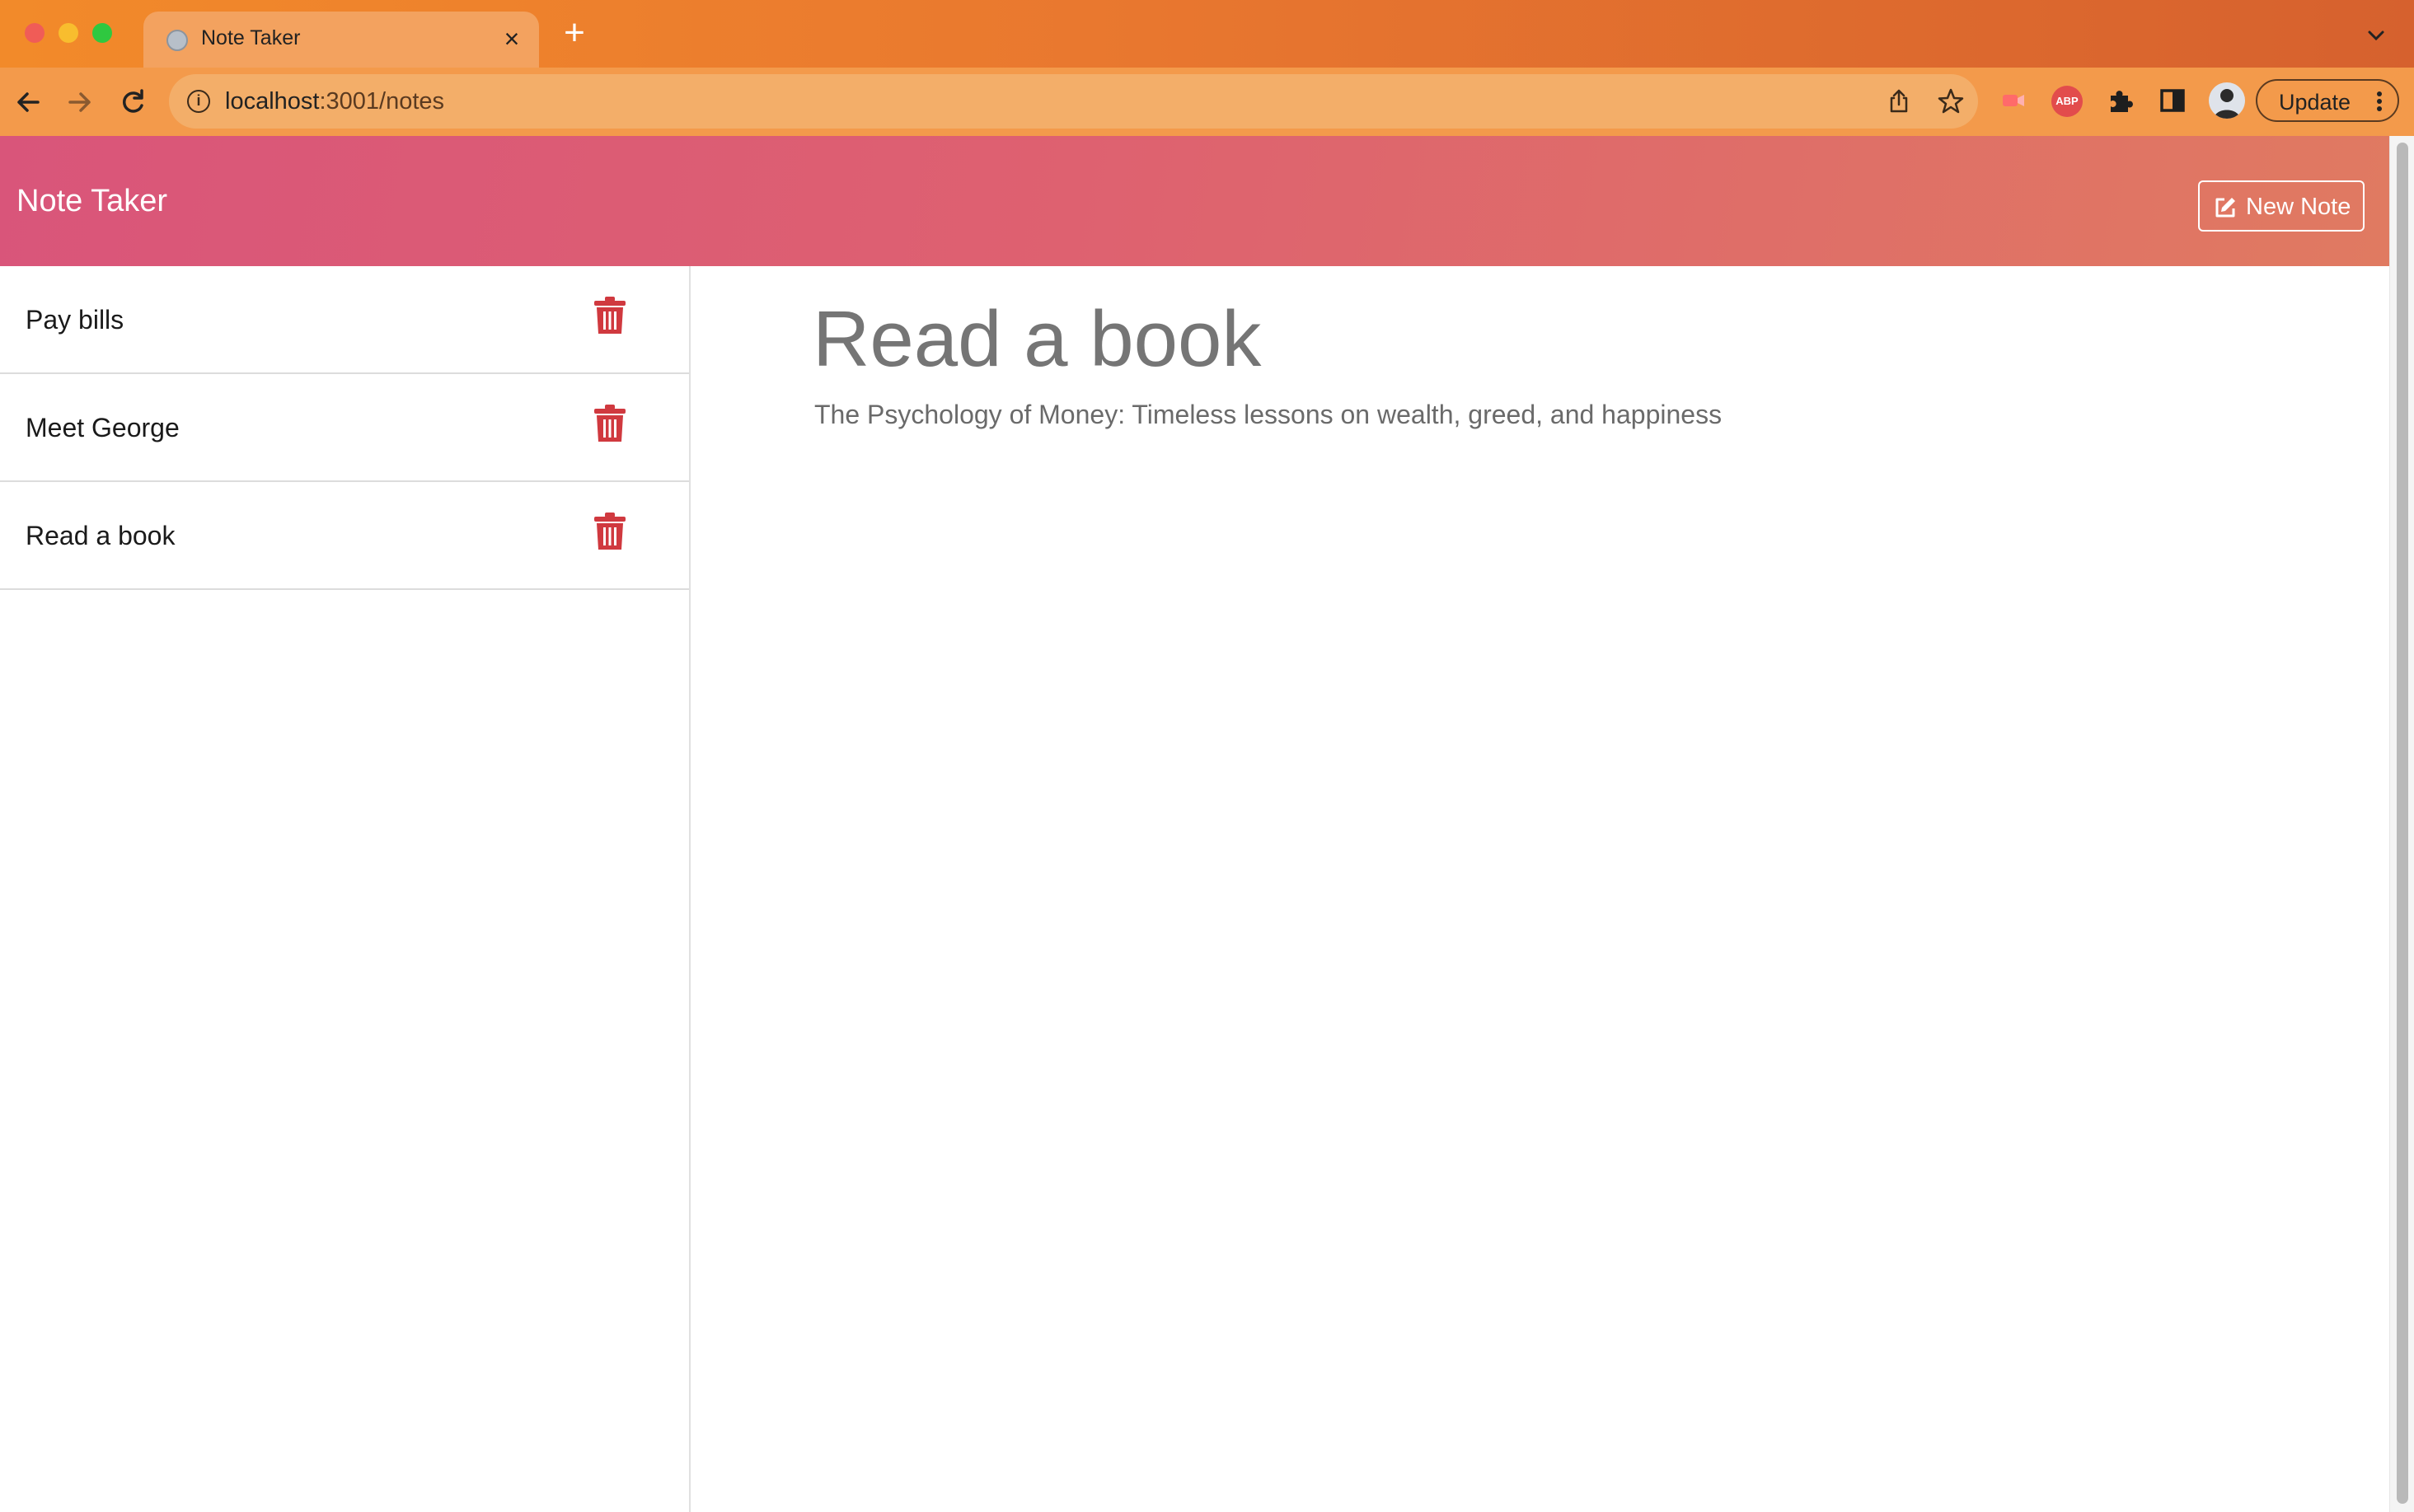 This screenshot has height=1512, width=2414. What do you see at coordinates (2067, 101) in the screenshot?
I see `adblock-icon: ABP` at bounding box center [2067, 101].